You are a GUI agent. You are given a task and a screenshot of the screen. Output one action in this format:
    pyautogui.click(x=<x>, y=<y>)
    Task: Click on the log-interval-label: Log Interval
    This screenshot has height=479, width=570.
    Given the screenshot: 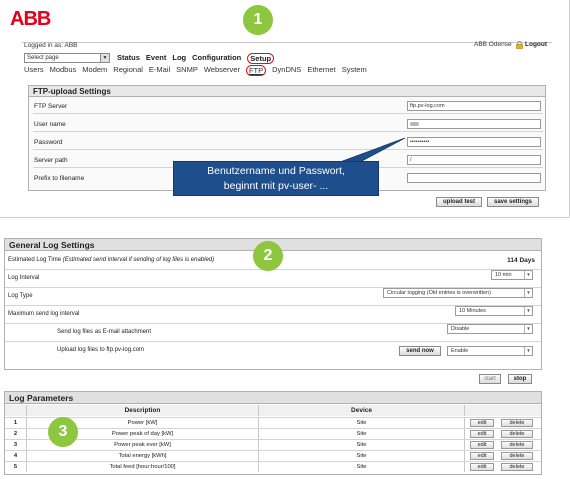 What is the action you would take?
    pyautogui.click(x=24, y=278)
    